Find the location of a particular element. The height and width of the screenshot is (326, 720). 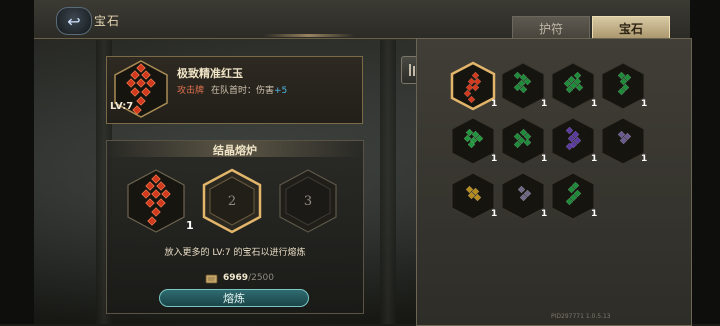

furnace-slot-1-count: 1 is located at coordinates (190, 225).